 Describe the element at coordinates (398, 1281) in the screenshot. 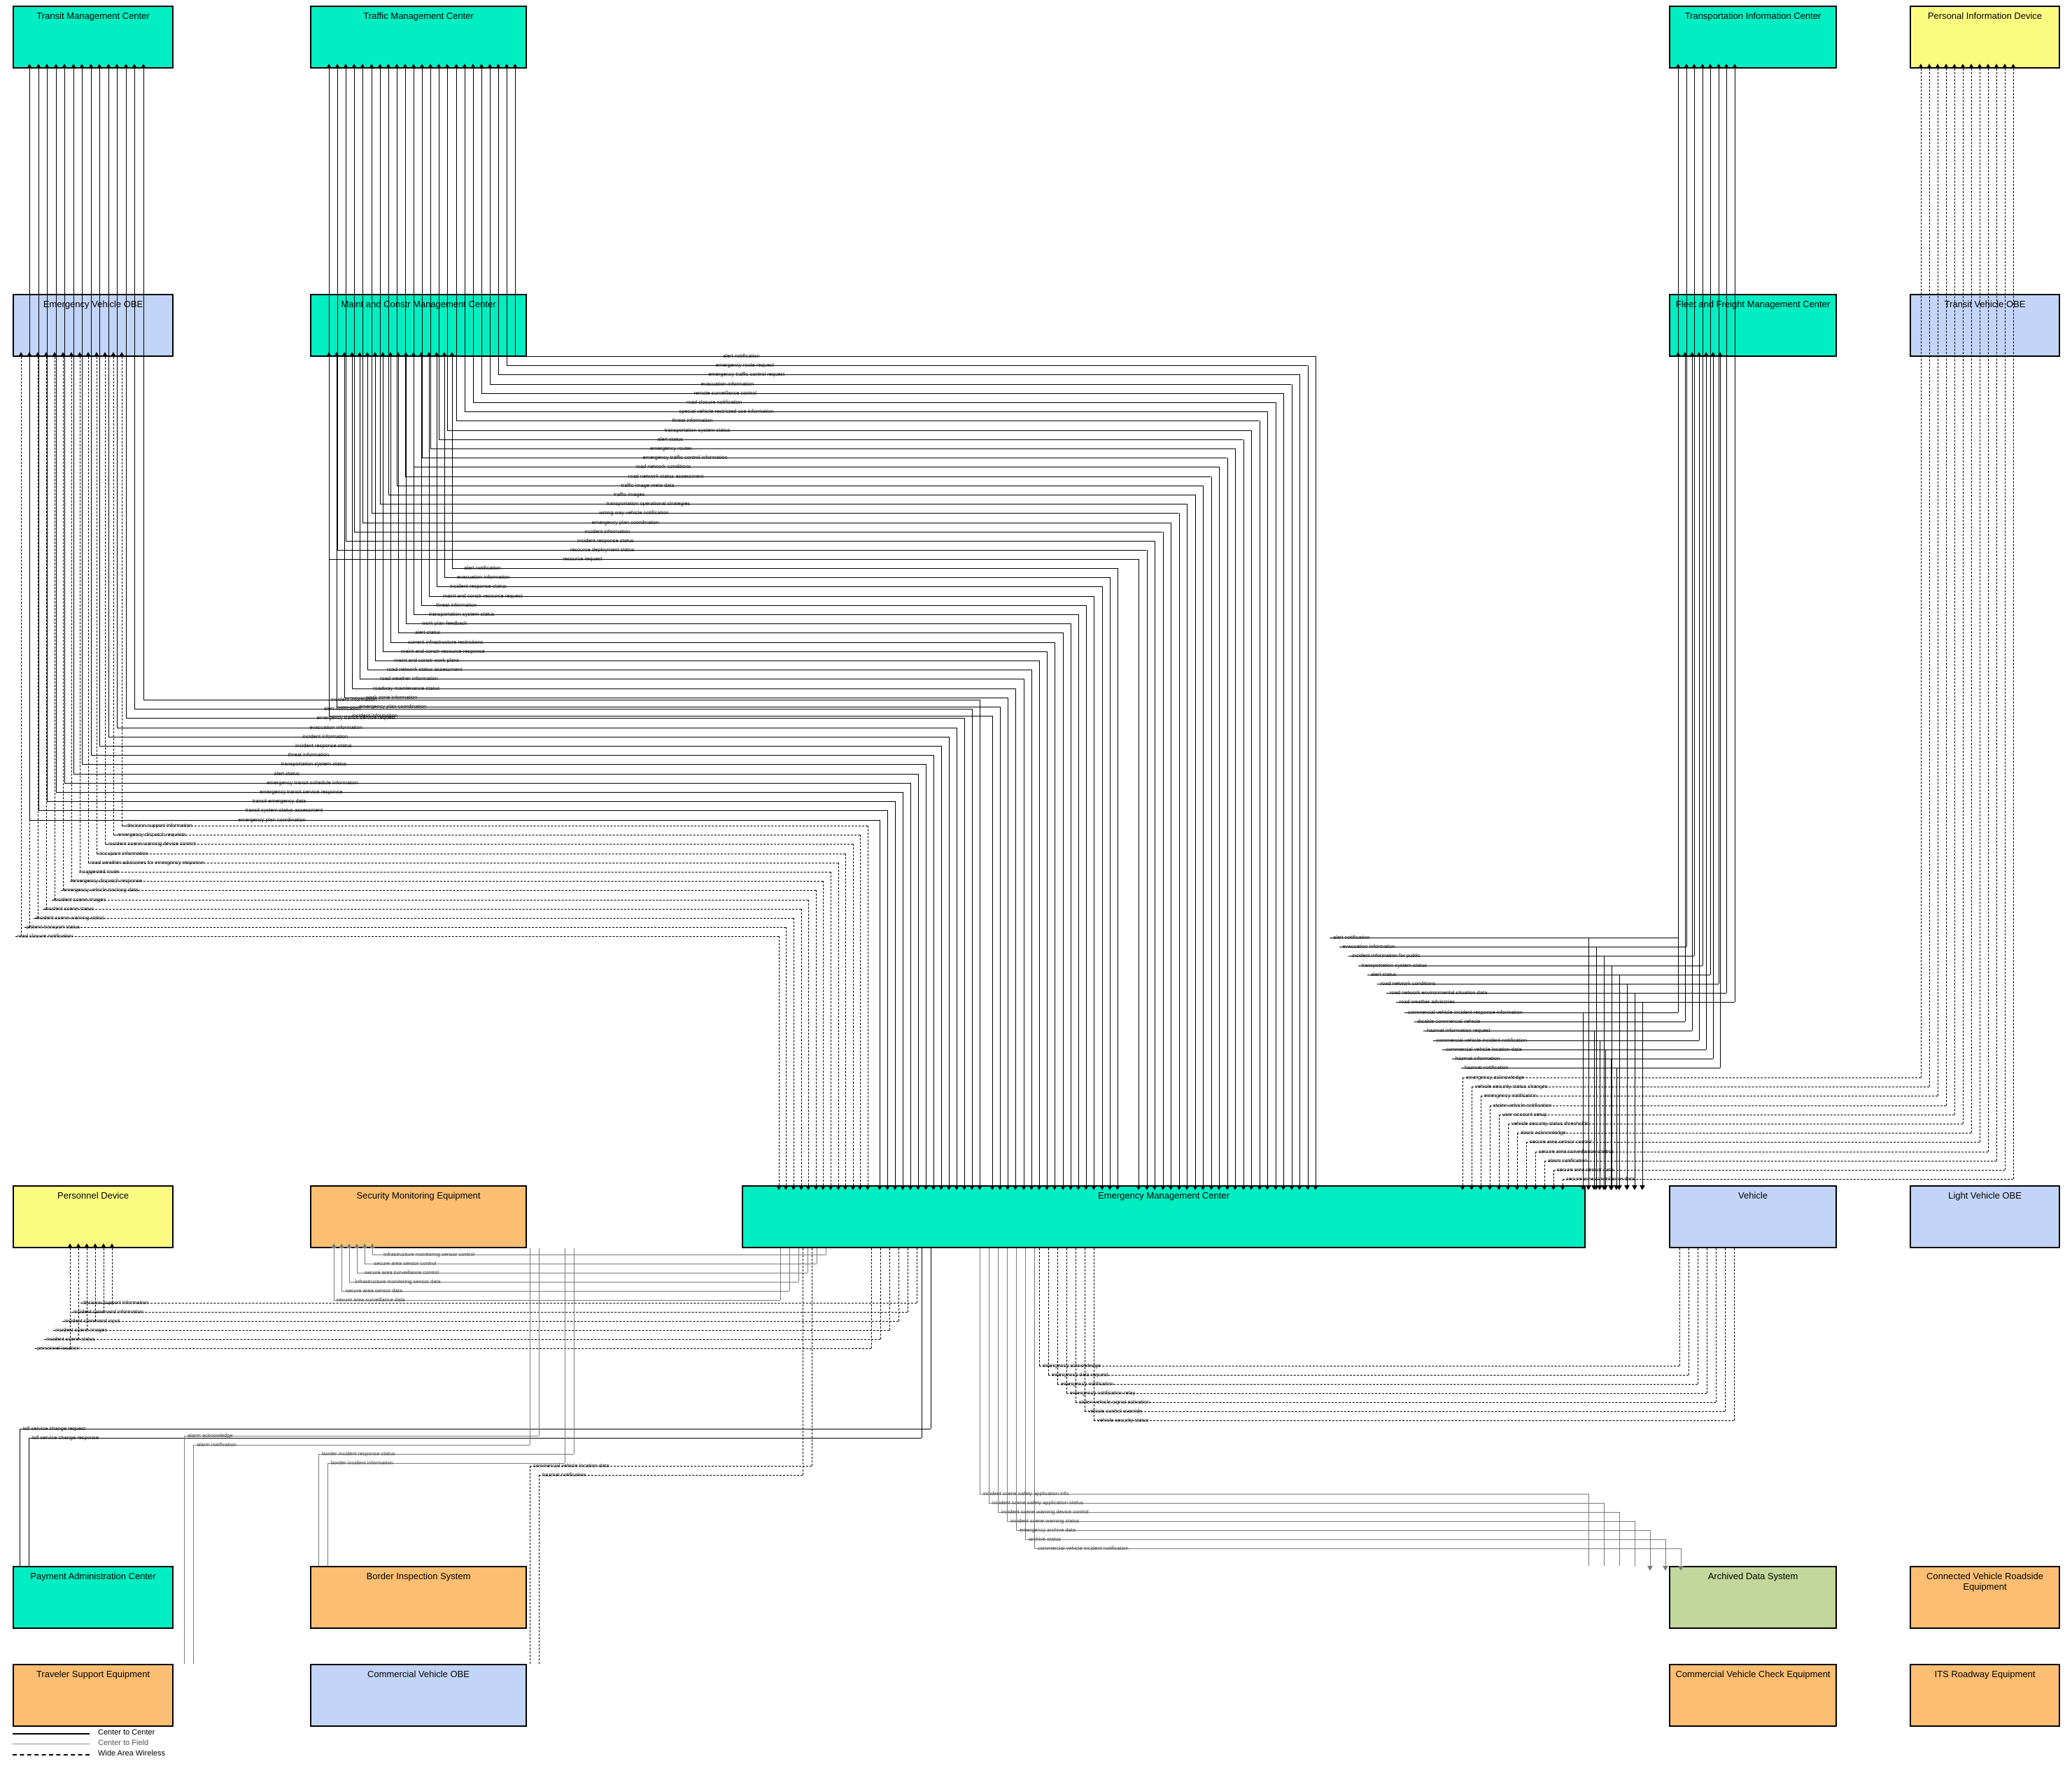

I see `flow-label: infrastructure monitoring sensor data` at that location.